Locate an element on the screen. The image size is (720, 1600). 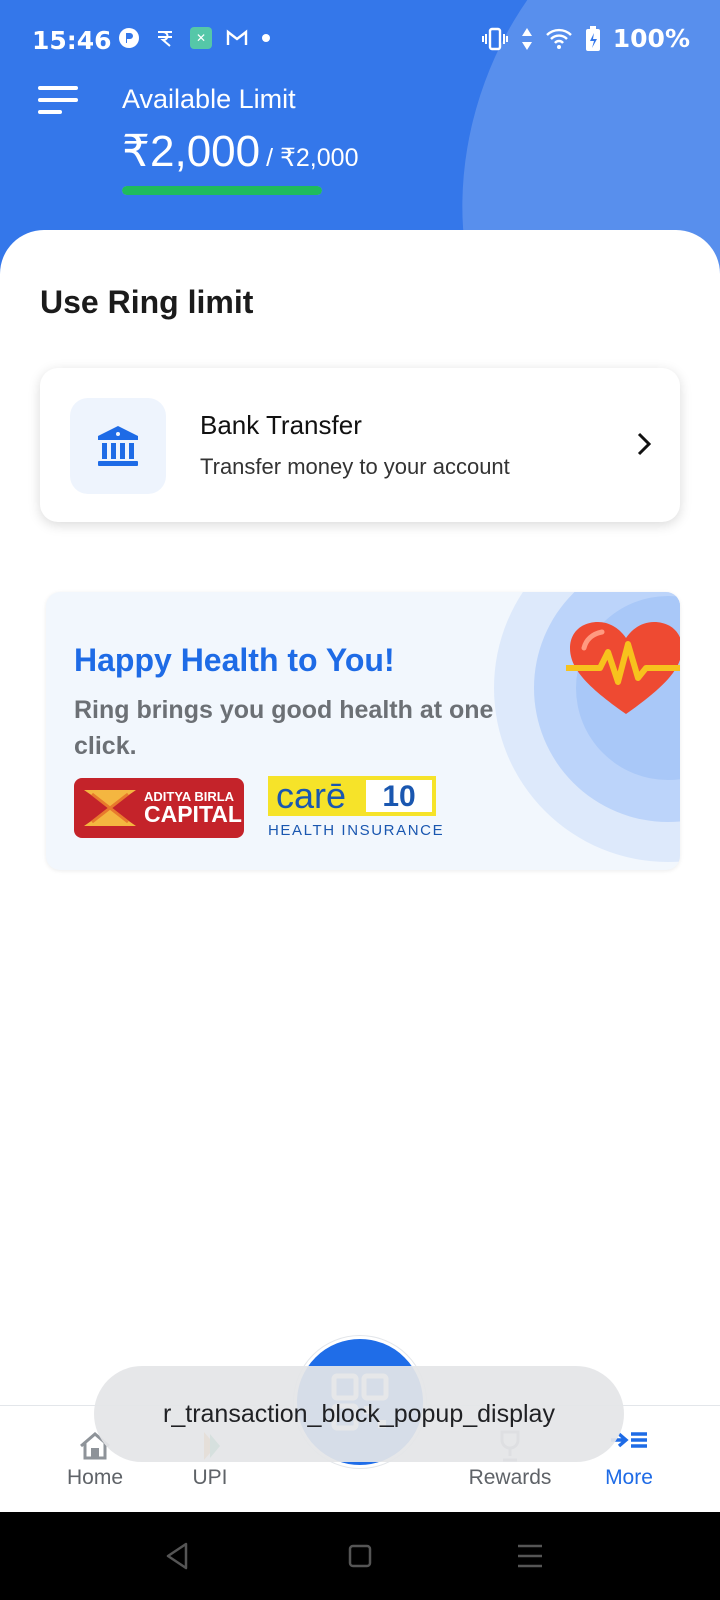
care-subtitle: HEALTH INSURANCE is located at coordinates (356, 830).